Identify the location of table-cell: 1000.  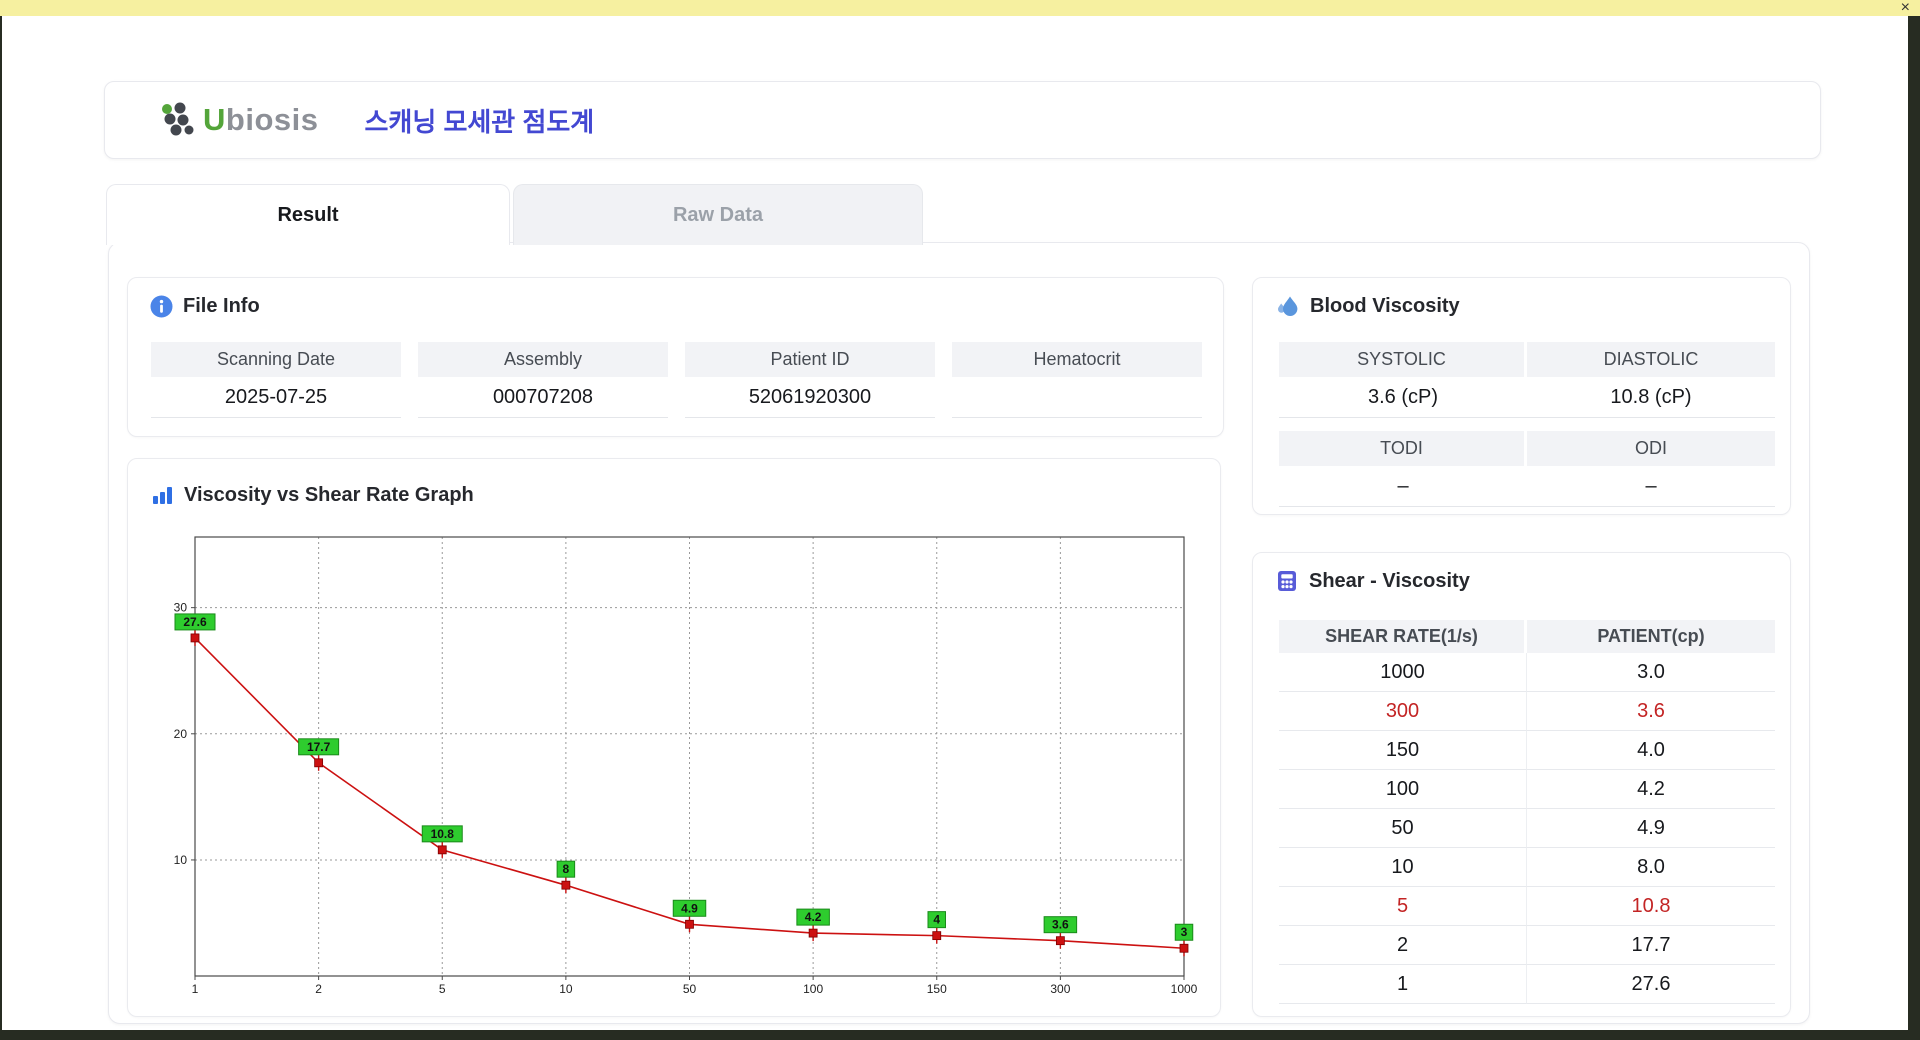
(1403, 672).